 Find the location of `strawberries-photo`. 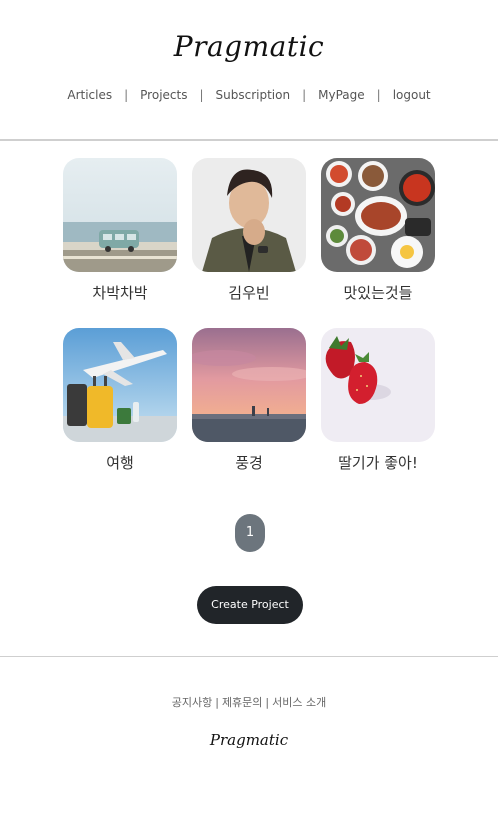

strawberries-photo is located at coordinates (378, 385).